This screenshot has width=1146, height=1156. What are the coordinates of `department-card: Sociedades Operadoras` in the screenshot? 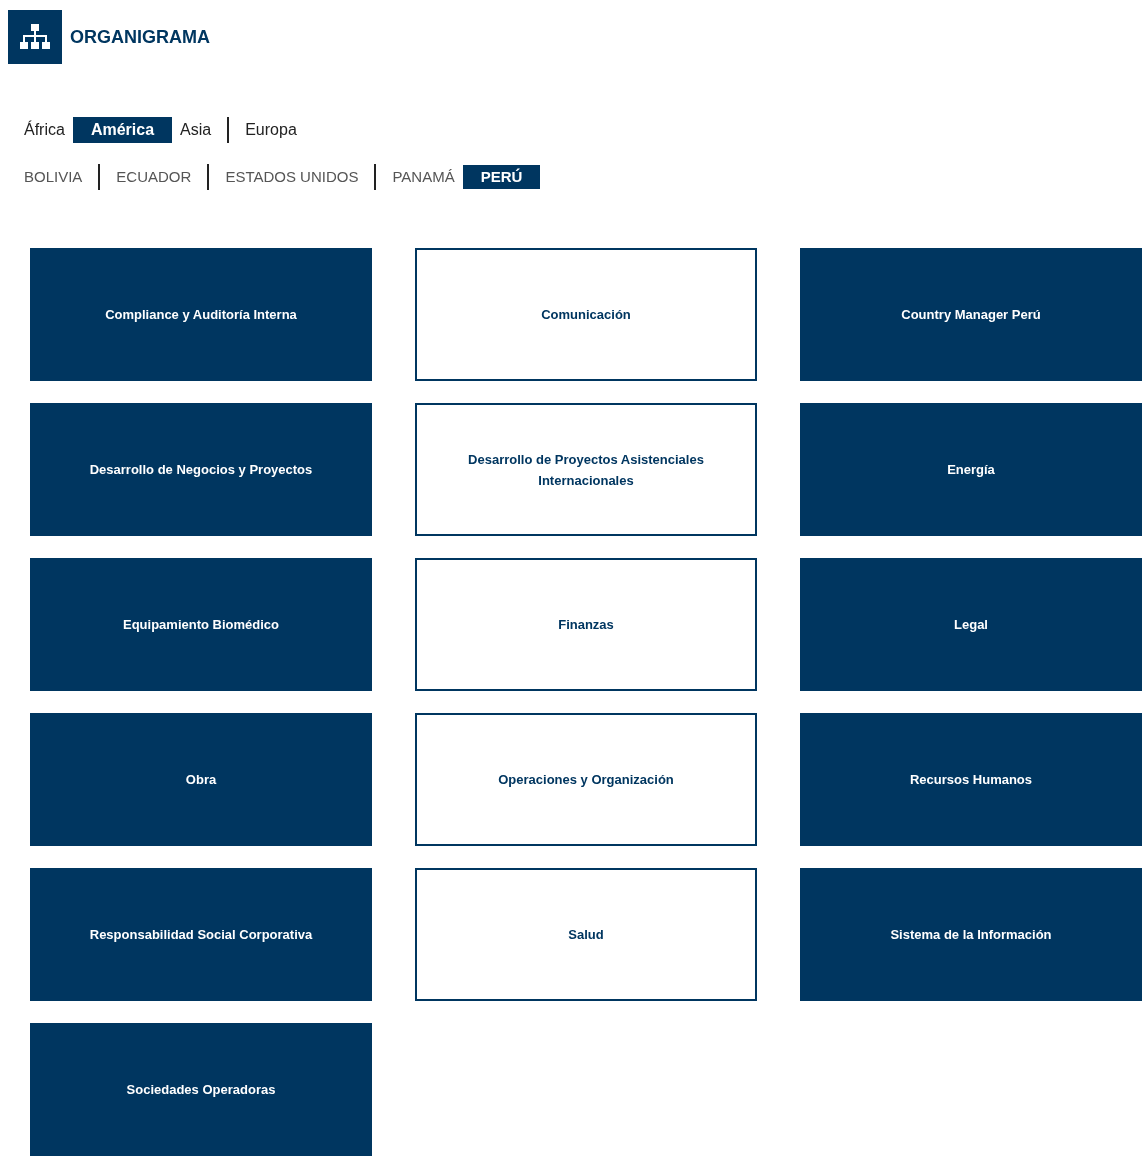 It's located at (201, 1089).